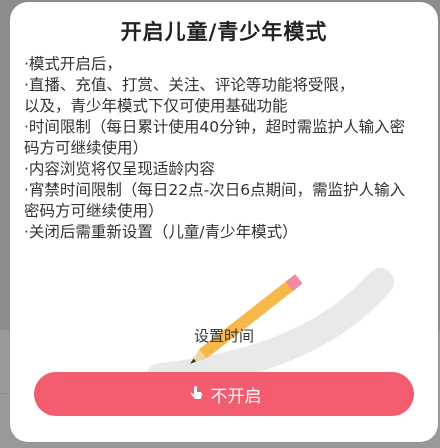  What do you see at coordinates (224, 32) in the screenshot?
I see `dialog-title: 开启儿童/青少年模式` at bounding box center [224, 32].